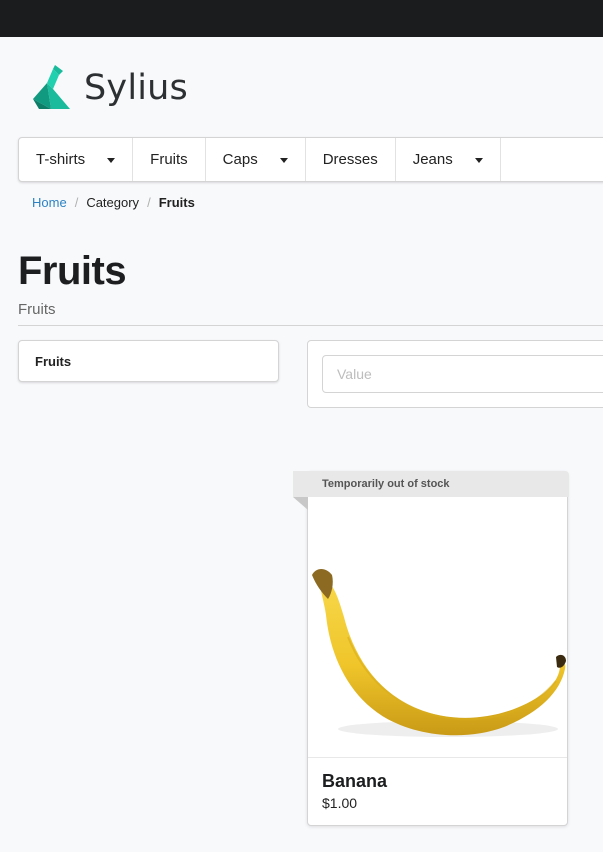  I want to click on menu-item-label: Dresses, so click(350, 159).